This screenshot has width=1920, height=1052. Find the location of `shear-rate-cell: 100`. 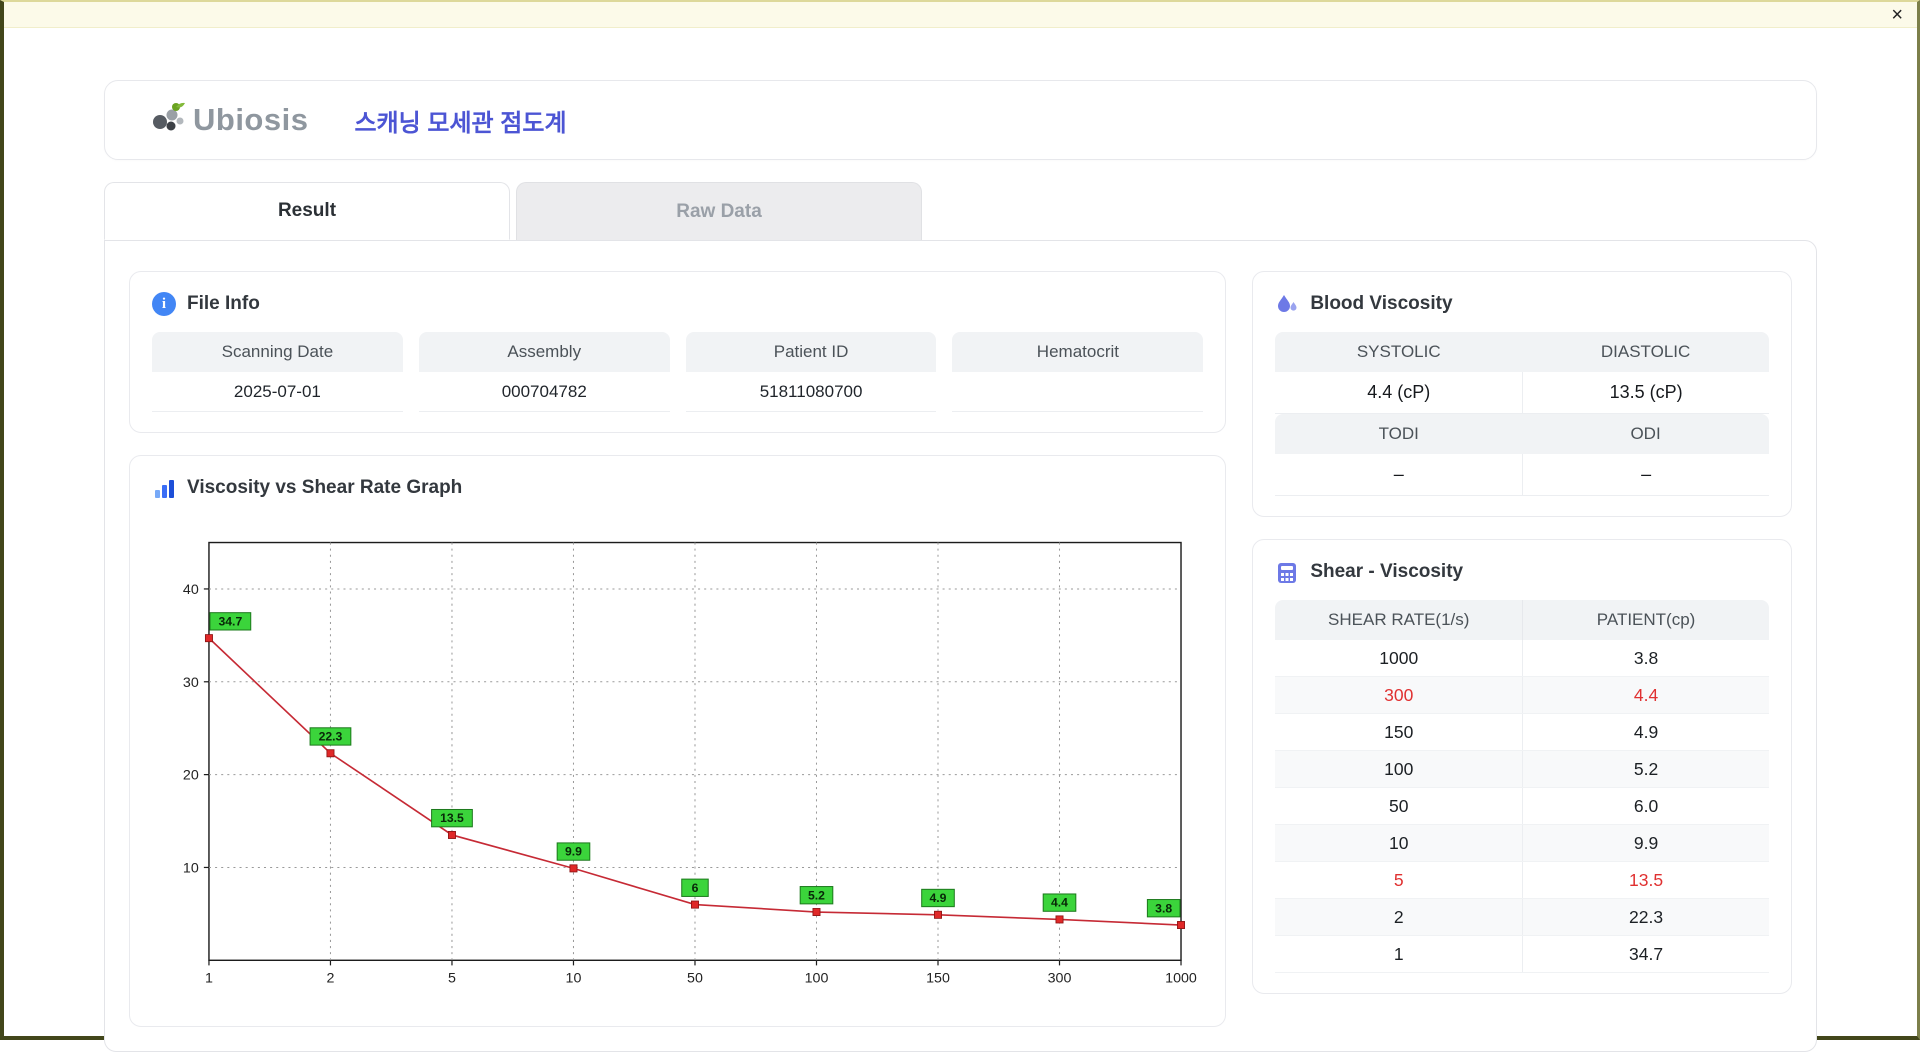

shear-rate-cell: 100 is located at coordinates (1399, 768).